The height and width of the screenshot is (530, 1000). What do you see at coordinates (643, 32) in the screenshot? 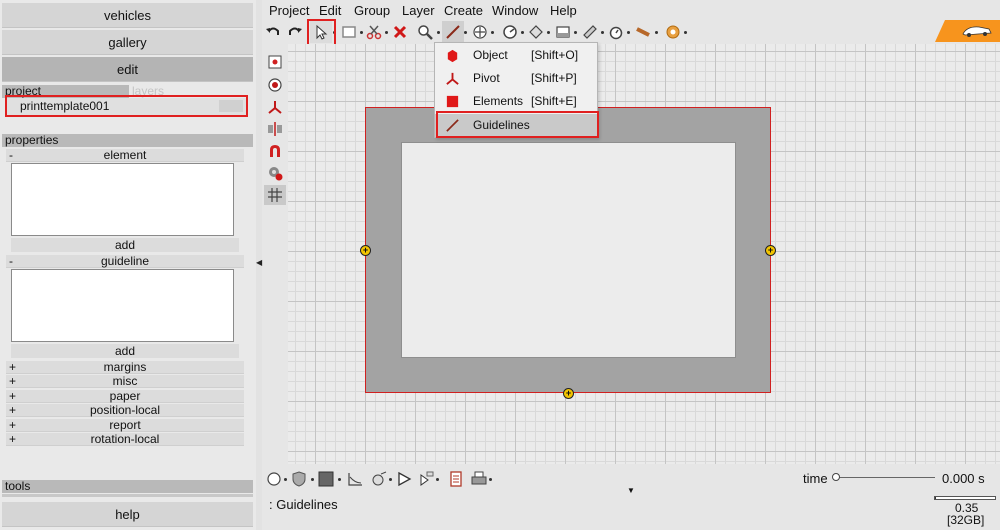
I see `pencil-icon` at bounding box center [643, 32].